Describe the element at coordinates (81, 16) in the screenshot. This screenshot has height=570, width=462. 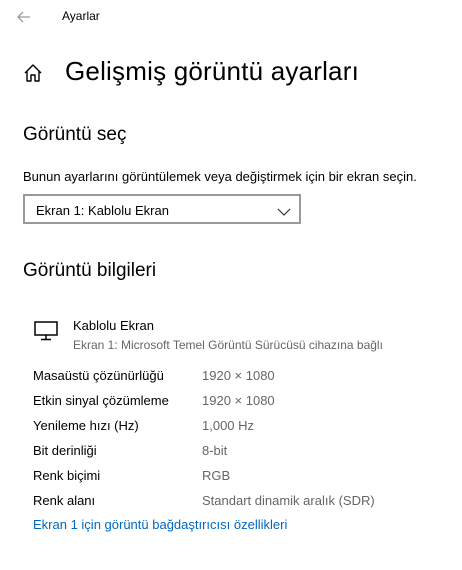
I see `window-title: Ayarlar` at that location.